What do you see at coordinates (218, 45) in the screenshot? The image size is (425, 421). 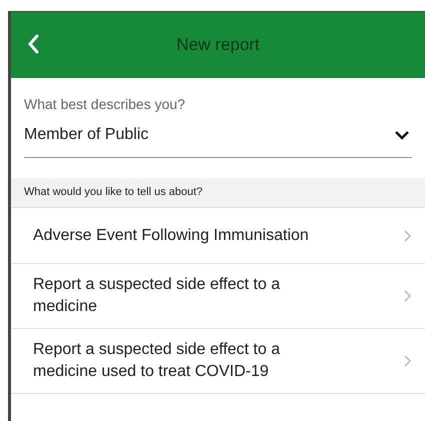 I see `screen-title: New report` at bounding box center [218, 45].